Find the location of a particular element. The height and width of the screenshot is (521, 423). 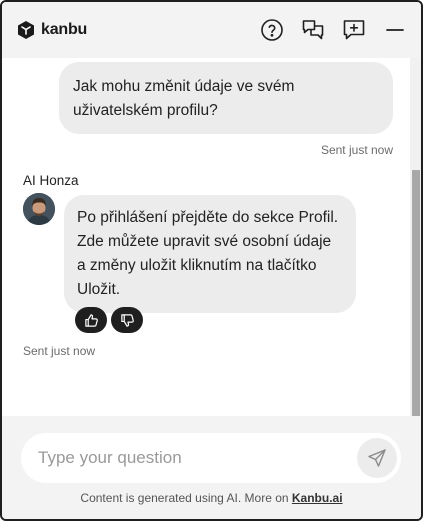

bot-name: AI Honza is located at coordinates (51, 180).